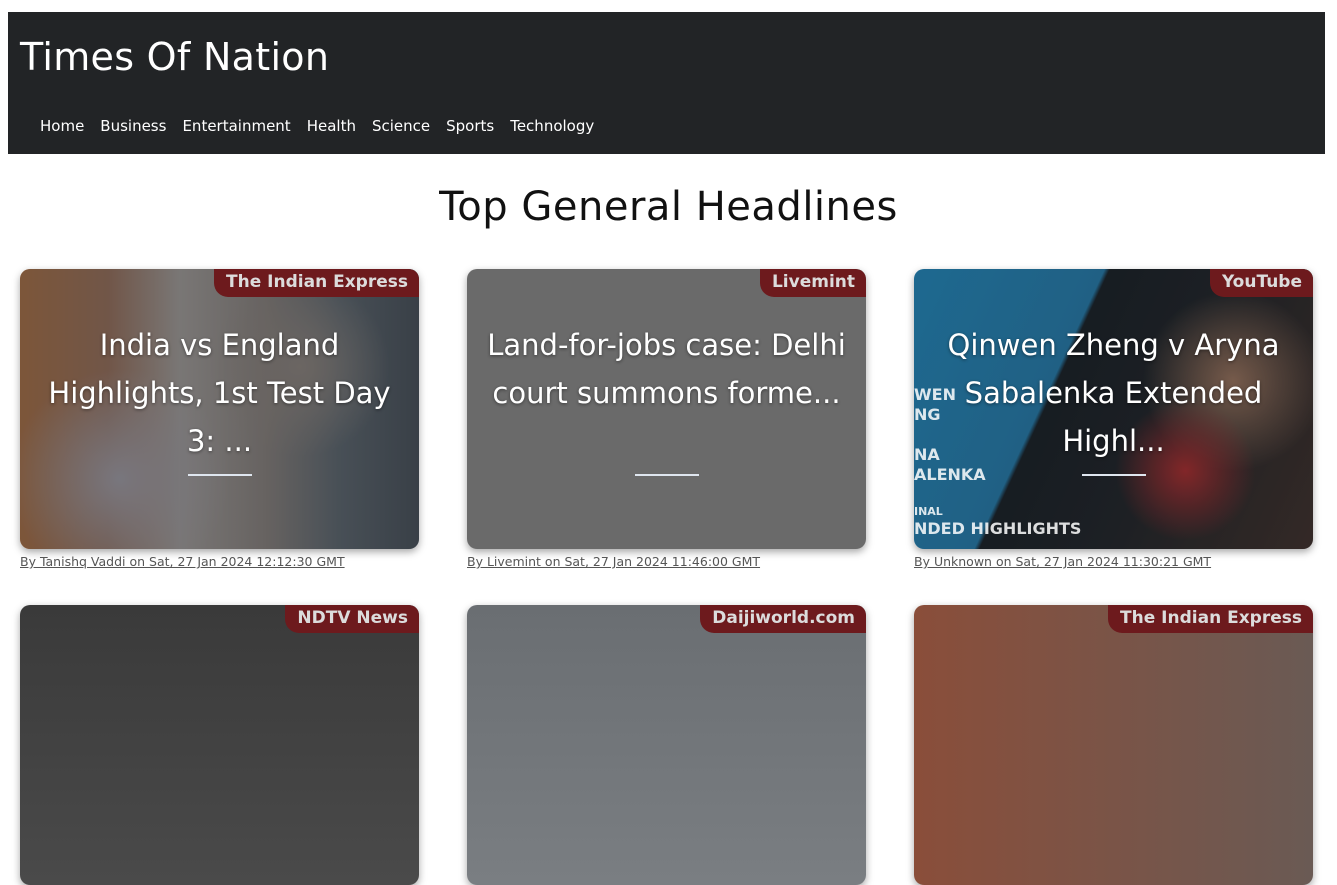  What do you see at coordinates (62, 126) in the screenshot?
I see `nav-link-home: Home` at bounding box center [62, 126].